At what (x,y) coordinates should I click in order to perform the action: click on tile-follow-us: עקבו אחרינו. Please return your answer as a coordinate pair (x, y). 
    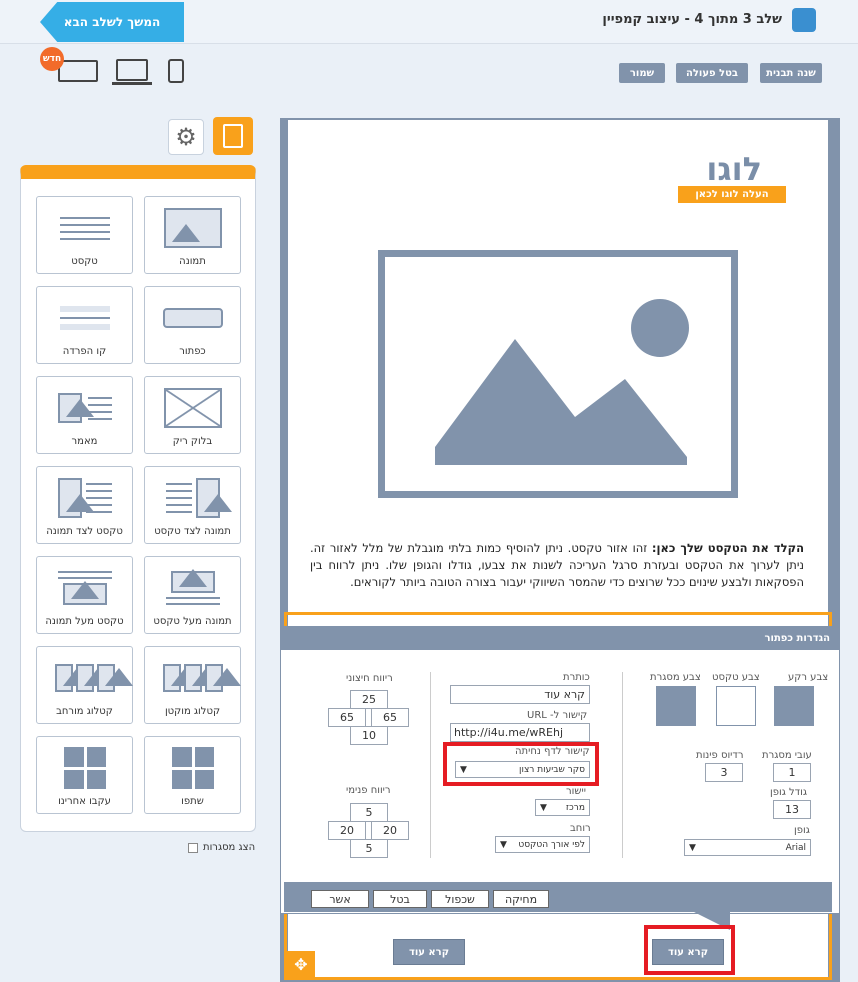
    Looking at the image, I should click on (84, 775).